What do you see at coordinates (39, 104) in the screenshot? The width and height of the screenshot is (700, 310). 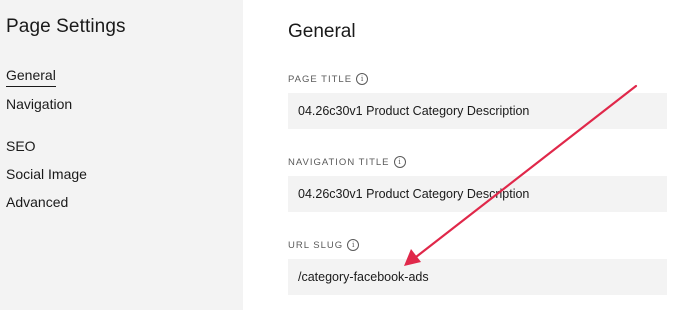 I see `sidebar-item-navigation: Navigation` at bounding box center [39, 104].